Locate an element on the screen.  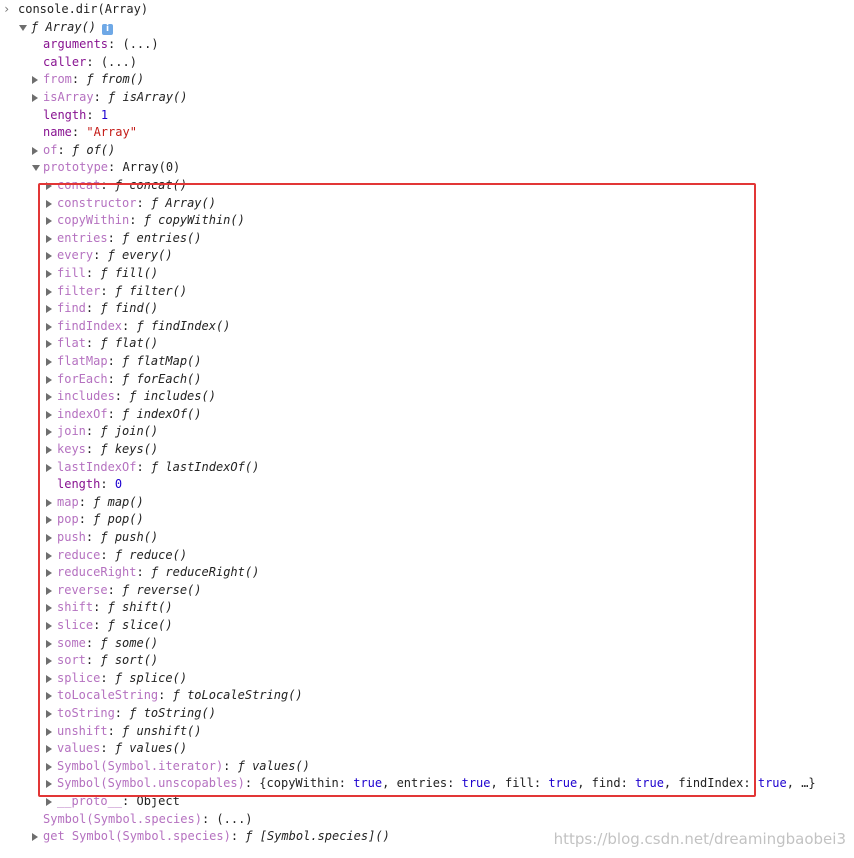
watermark: https://blog.csdn.net/dreamingbaobei3 is located at coordinates (699, 839).